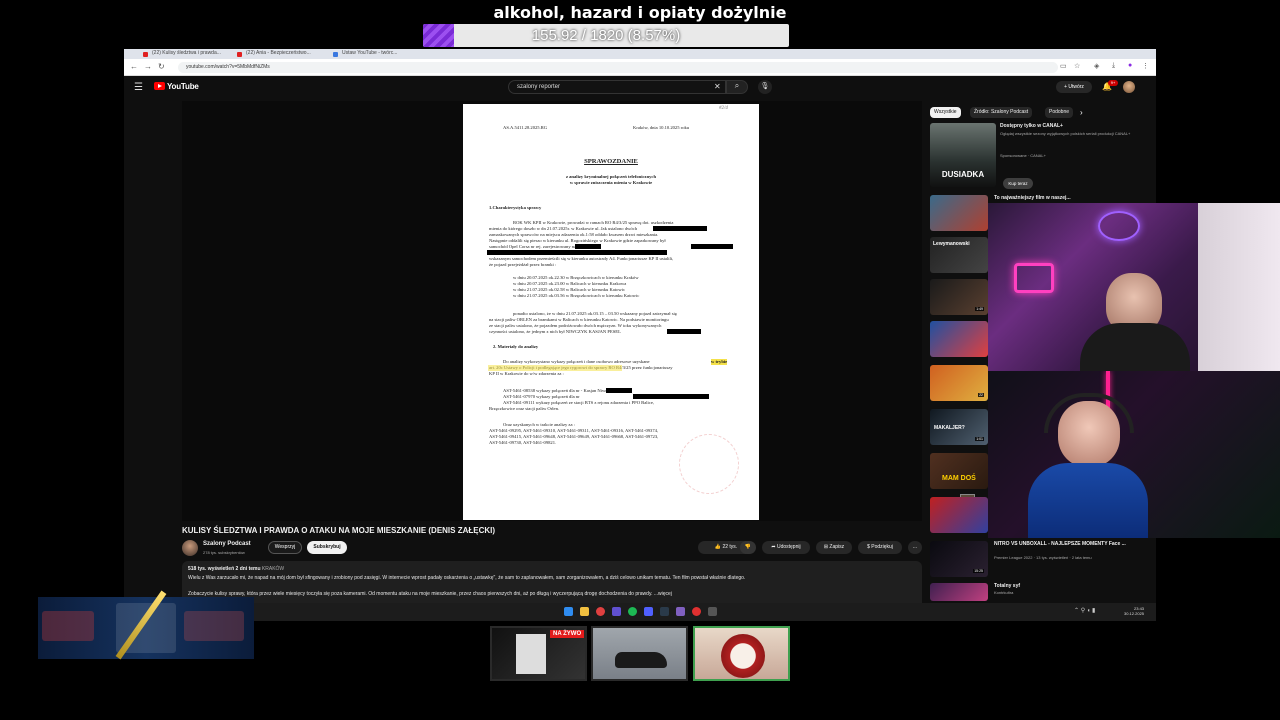 This screenshot has height=720, width=1280. I want to click on extensions-icon: ◈, so click(1096, 66).